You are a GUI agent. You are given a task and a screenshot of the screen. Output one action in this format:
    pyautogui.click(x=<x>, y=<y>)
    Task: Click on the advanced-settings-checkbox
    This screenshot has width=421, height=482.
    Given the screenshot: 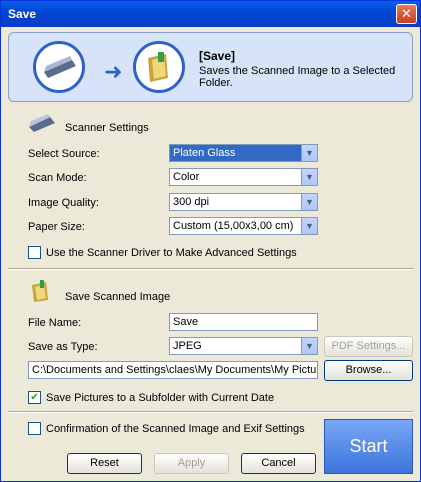 What is the action you would take?
    pyautogui.click(x=34, y=252)
    